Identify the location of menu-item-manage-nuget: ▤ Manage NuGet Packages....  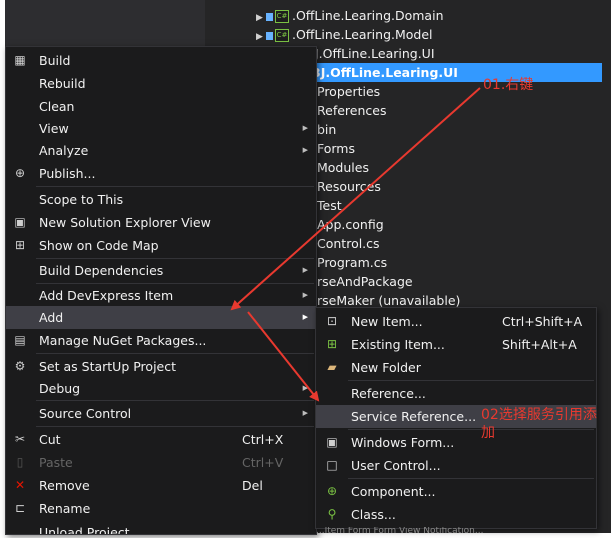
(161, 340).